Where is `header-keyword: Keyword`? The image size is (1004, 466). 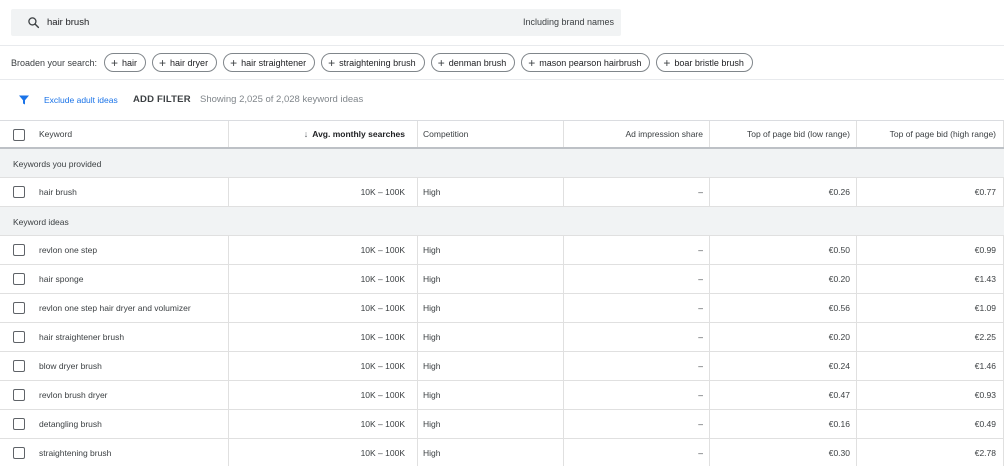
header-keyword: Keyword is located at coordinates (114, 134).